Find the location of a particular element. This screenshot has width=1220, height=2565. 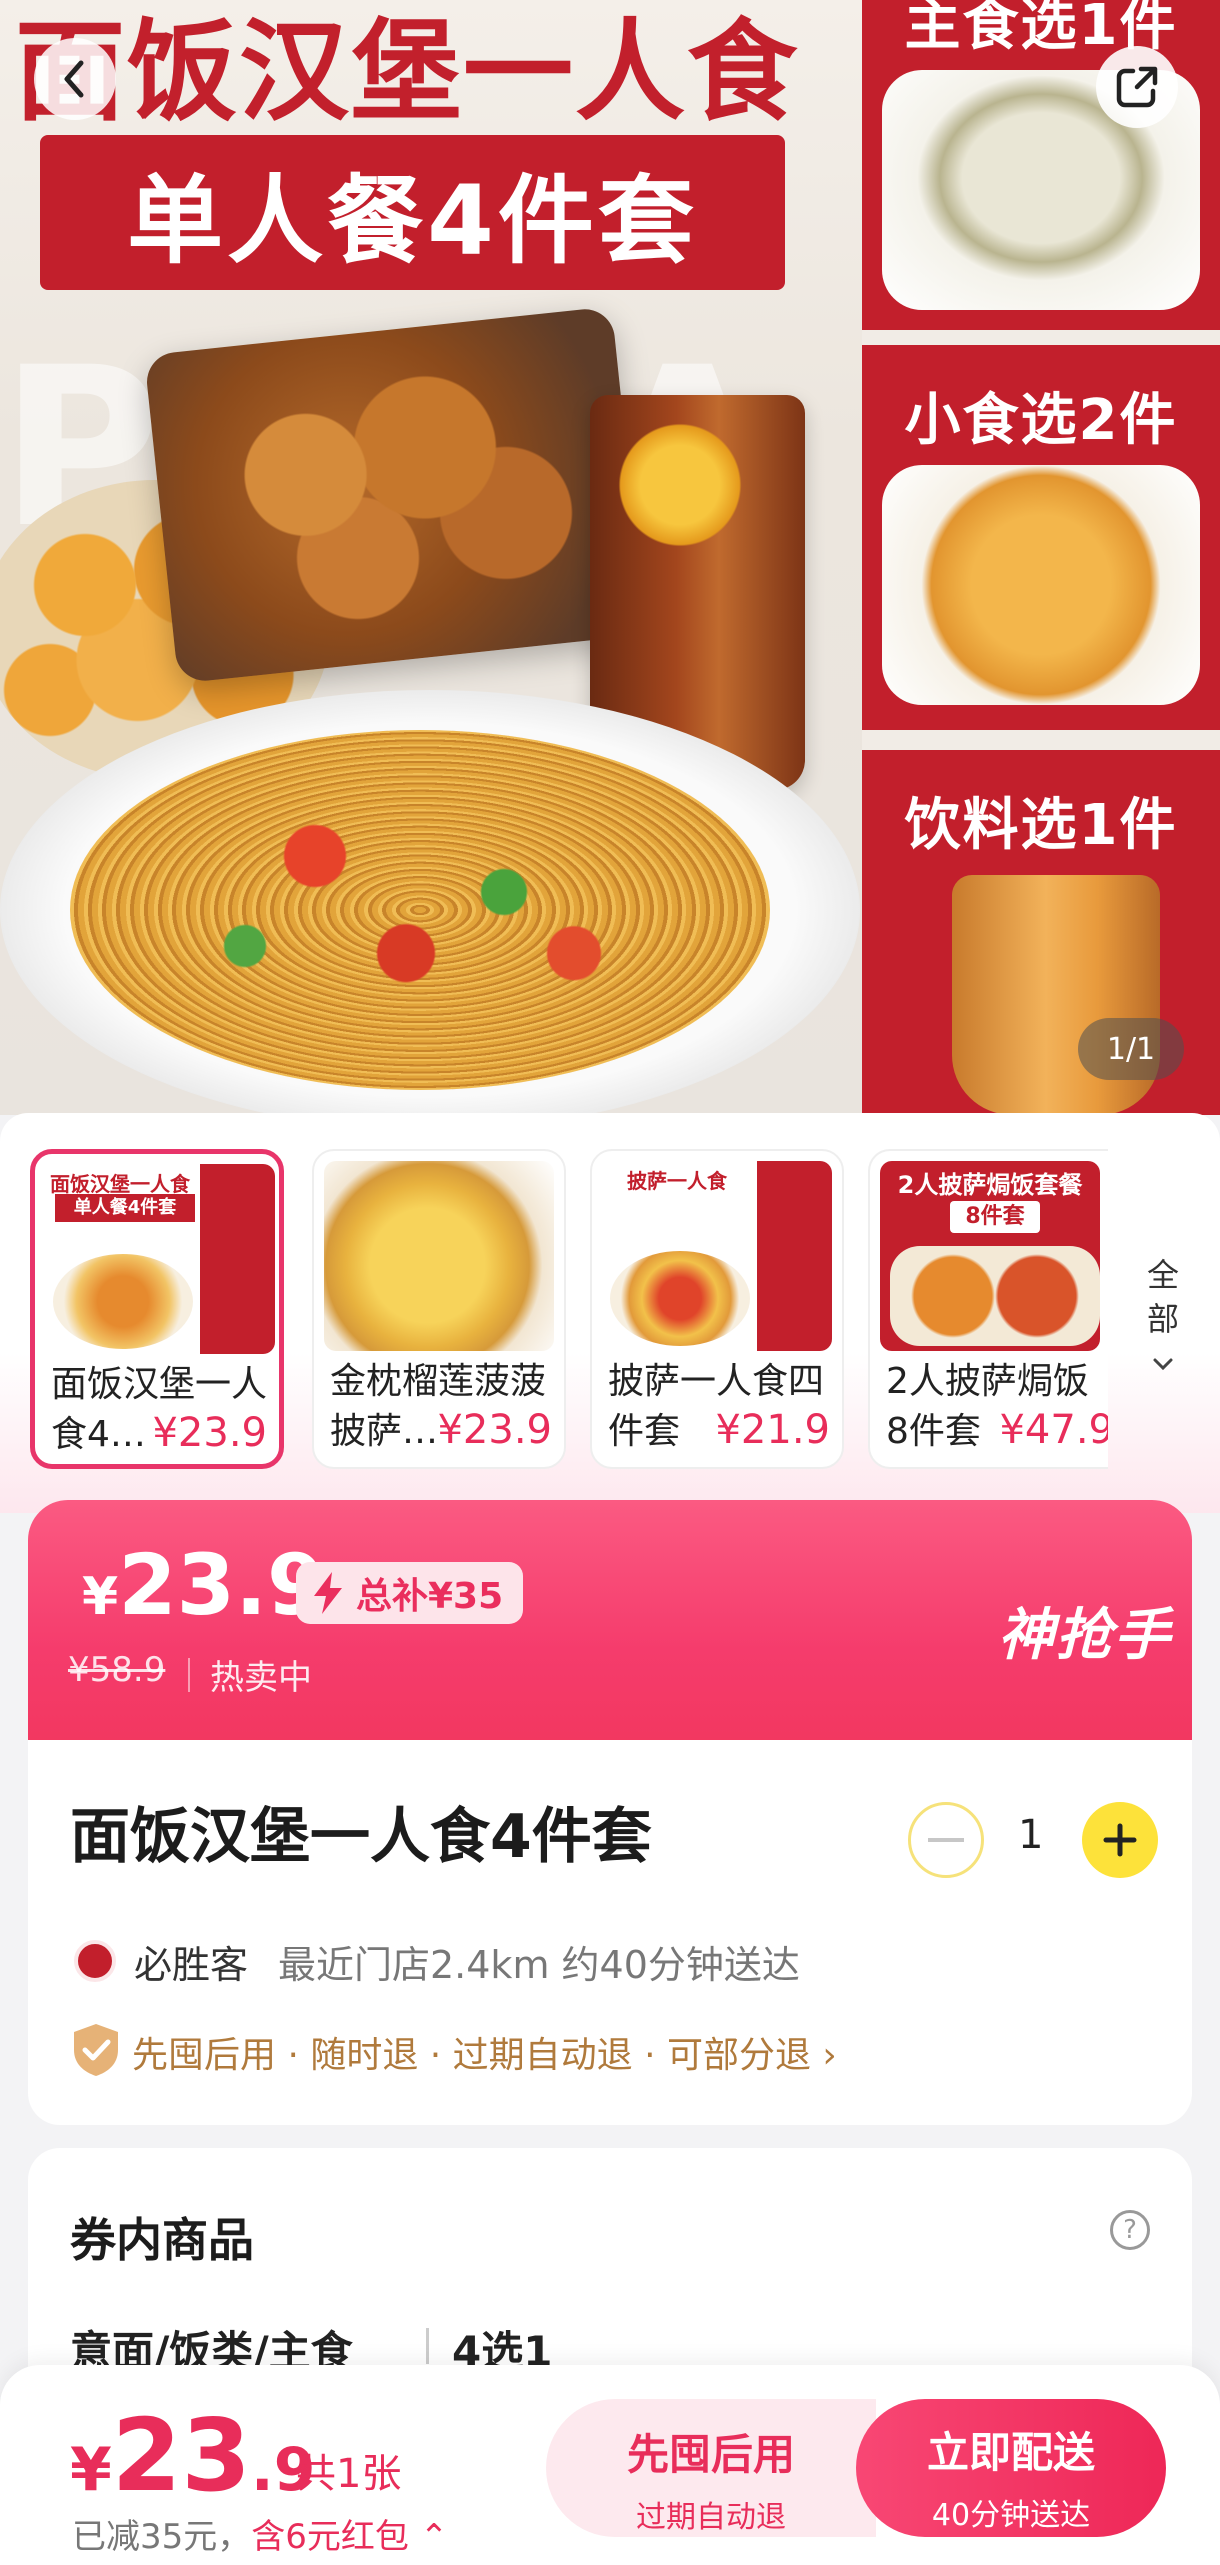

subsidy-text: 总补¥35 is located at coordinates (430, 1596).